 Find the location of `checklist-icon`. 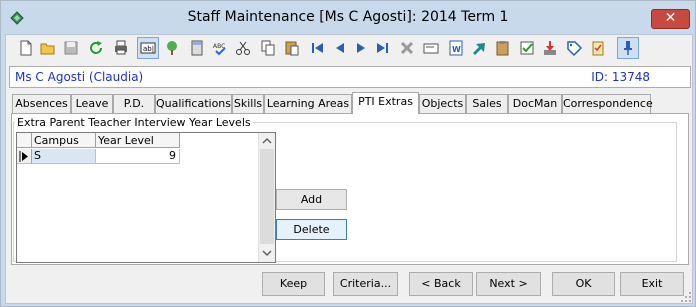

checklist-icon is located at coordinates (598, 48).